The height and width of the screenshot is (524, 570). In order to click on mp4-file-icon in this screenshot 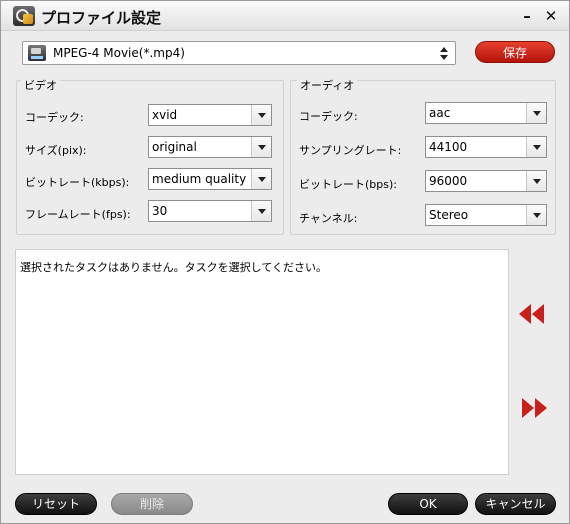, I will do `click(37, 53)`.